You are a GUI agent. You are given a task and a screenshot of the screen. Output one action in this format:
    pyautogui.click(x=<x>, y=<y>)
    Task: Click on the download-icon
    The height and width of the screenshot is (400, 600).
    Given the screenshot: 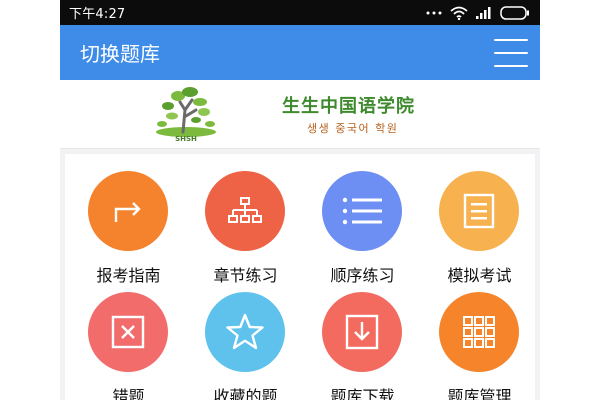 What is the action you would take?
    pyautogui.click(x=362, y=332)
    